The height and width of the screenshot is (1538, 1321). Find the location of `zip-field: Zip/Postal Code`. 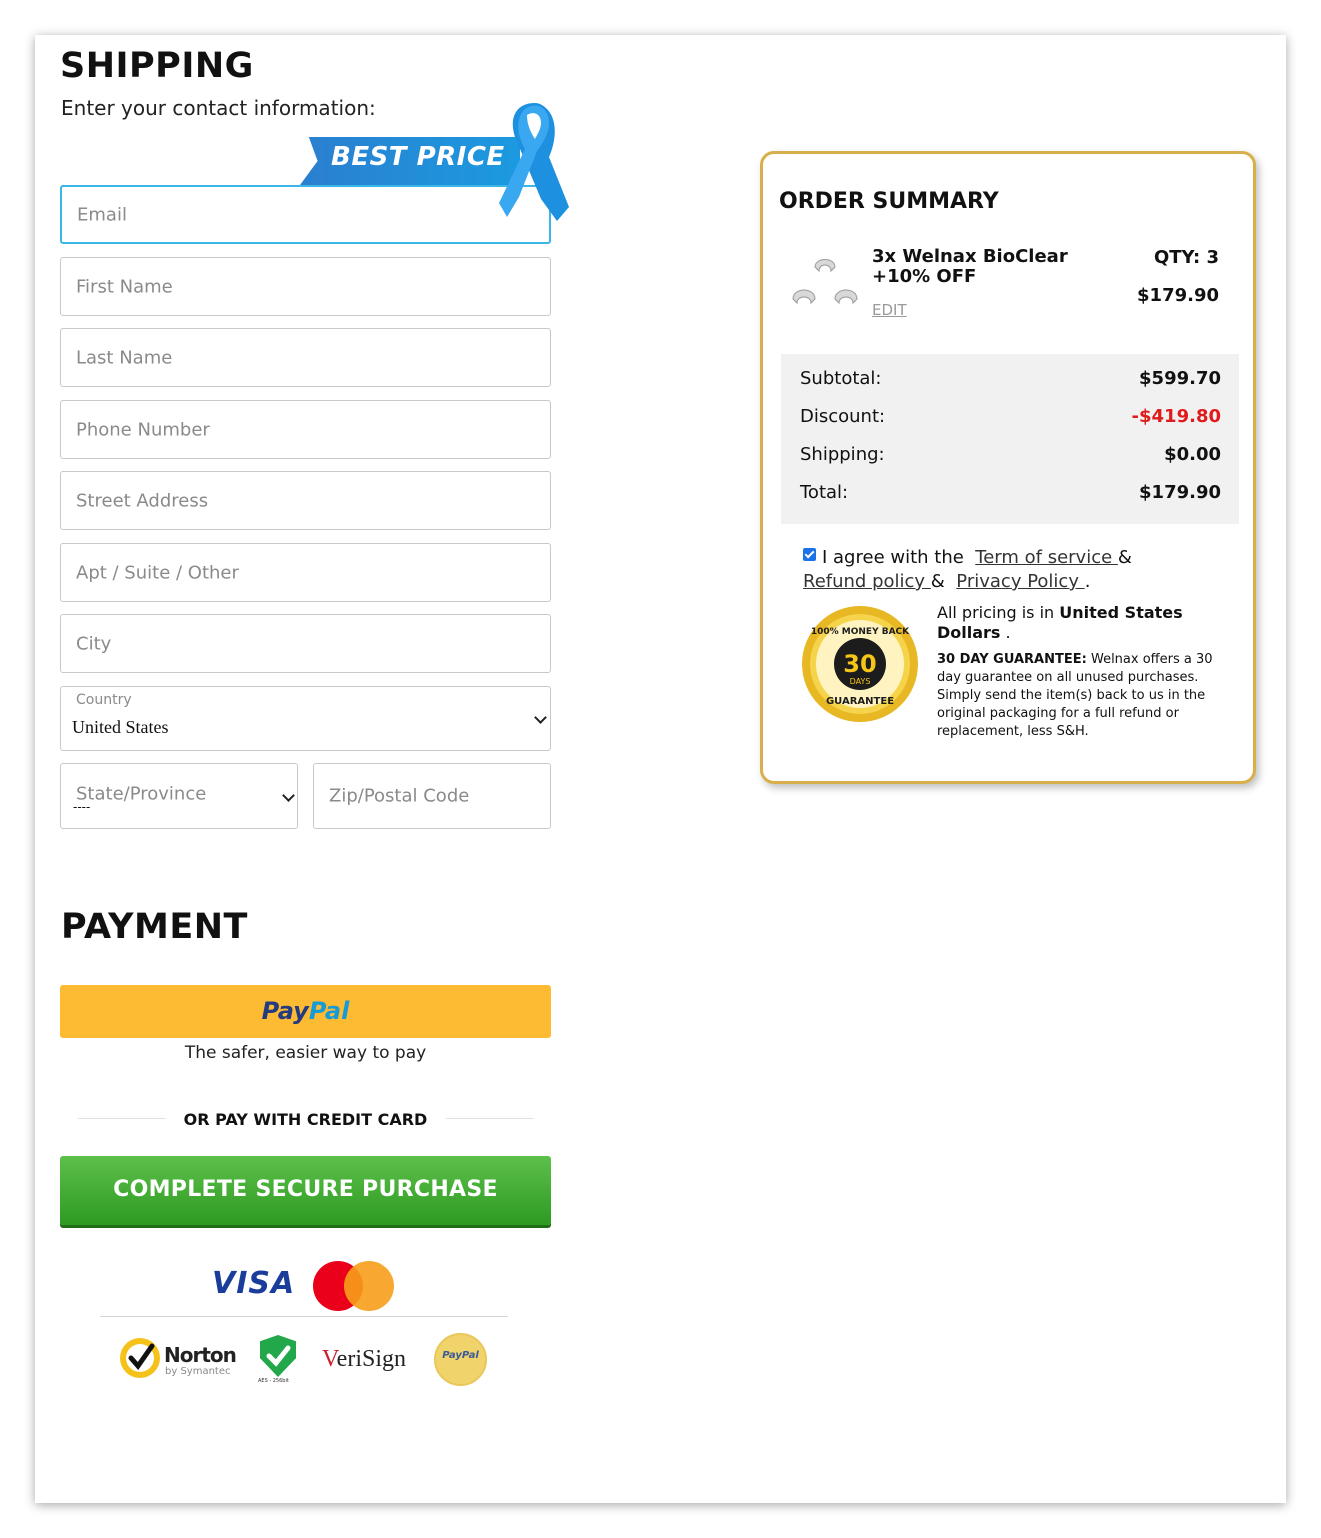

zip-field: Zip/Postal Code is located at coordinates (432, 796).